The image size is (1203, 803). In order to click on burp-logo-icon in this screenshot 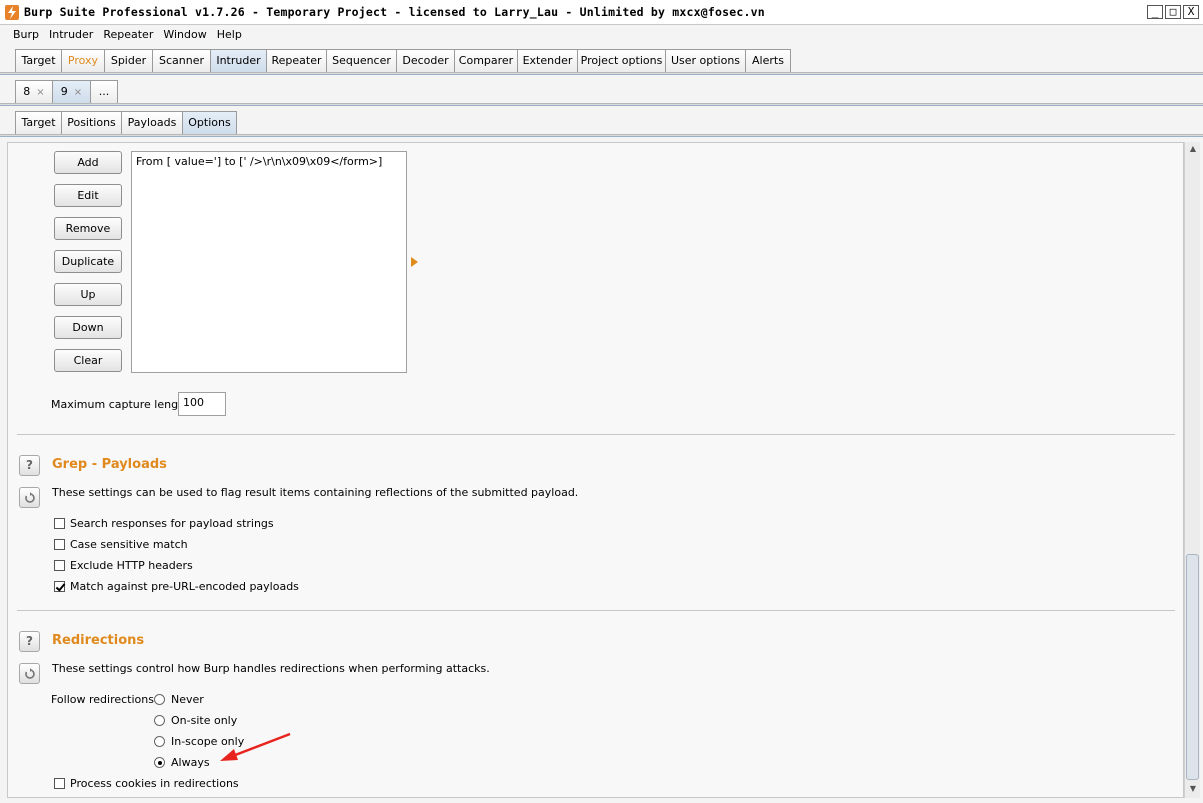, I will do `click(12, 12)`.